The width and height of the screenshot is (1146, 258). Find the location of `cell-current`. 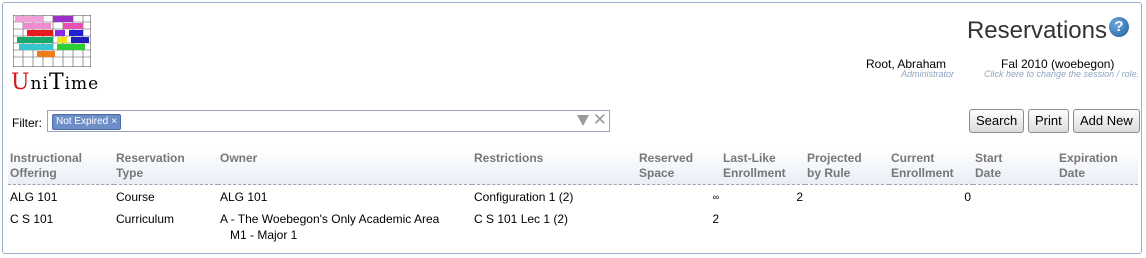

cell-current is located at coordinates (931, 226).